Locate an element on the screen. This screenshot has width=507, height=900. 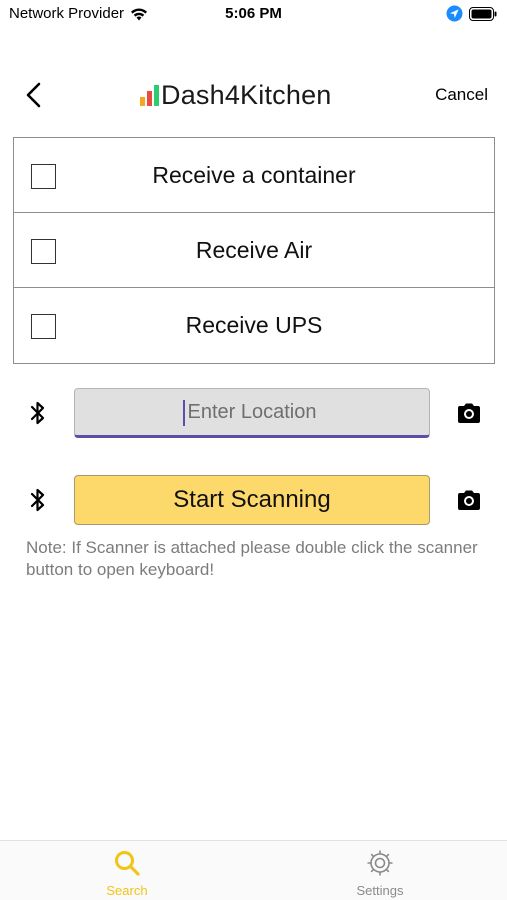
app-logo: Dash4Kitchen is located at coordinates (236, 95).